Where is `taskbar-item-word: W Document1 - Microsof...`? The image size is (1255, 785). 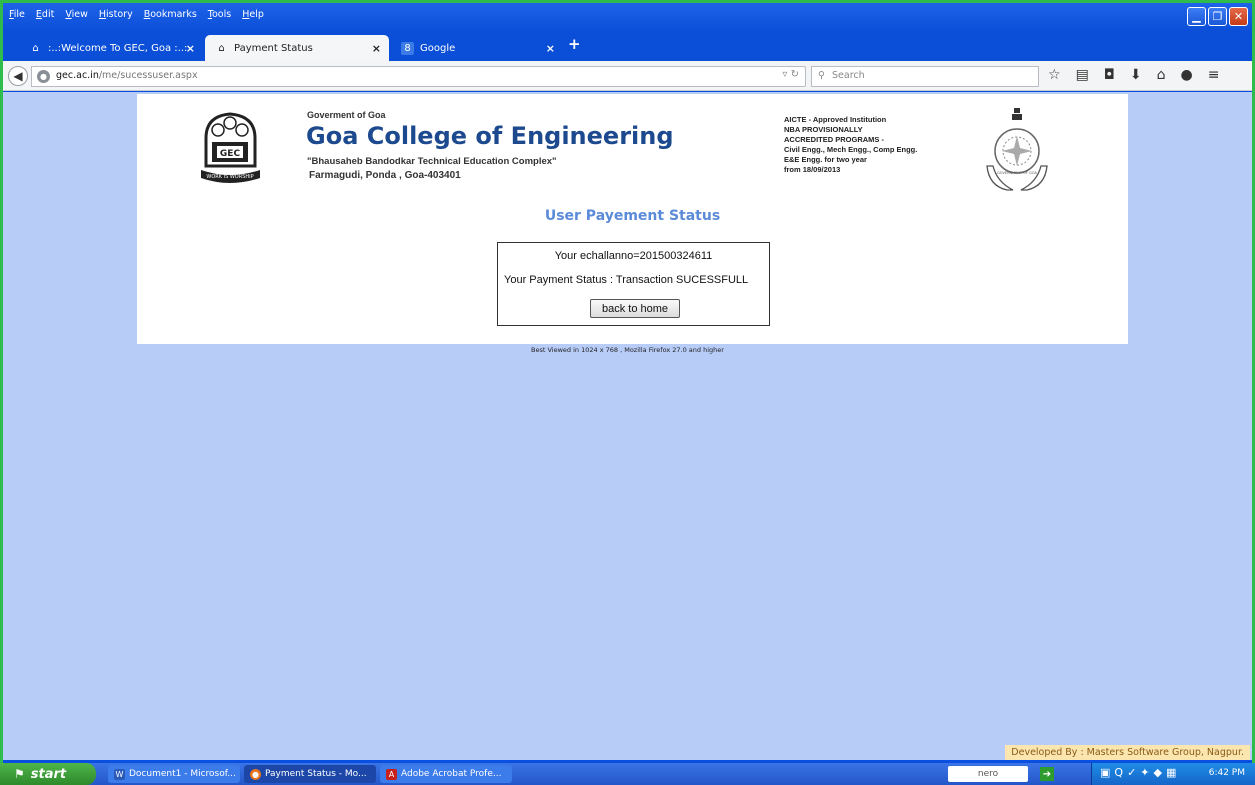 taskbar-item-word: W Document1 - Microsof... is located at coordinates (174, 774).